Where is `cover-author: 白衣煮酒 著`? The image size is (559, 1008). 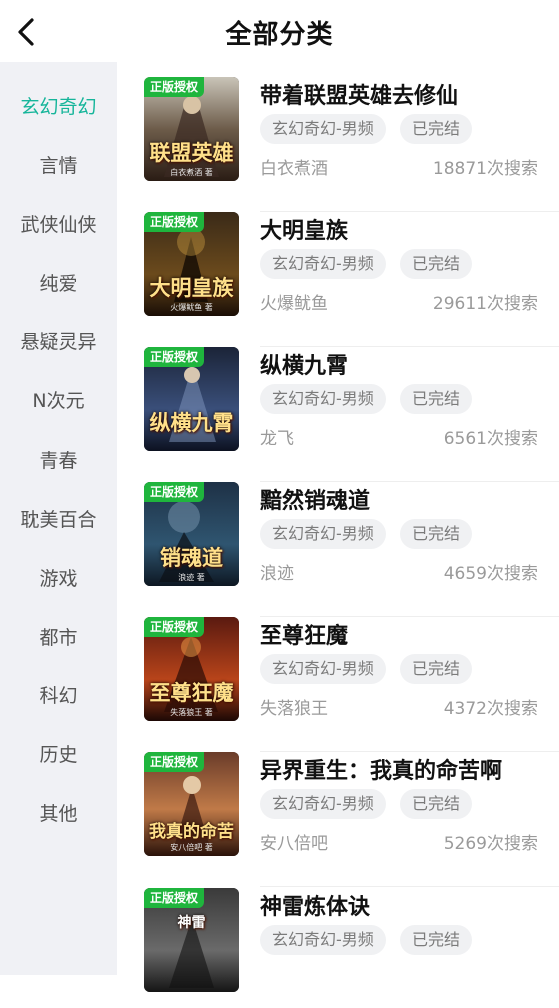
cover-author: 白衣煮酒 著 is located at coordinates (191, 172).